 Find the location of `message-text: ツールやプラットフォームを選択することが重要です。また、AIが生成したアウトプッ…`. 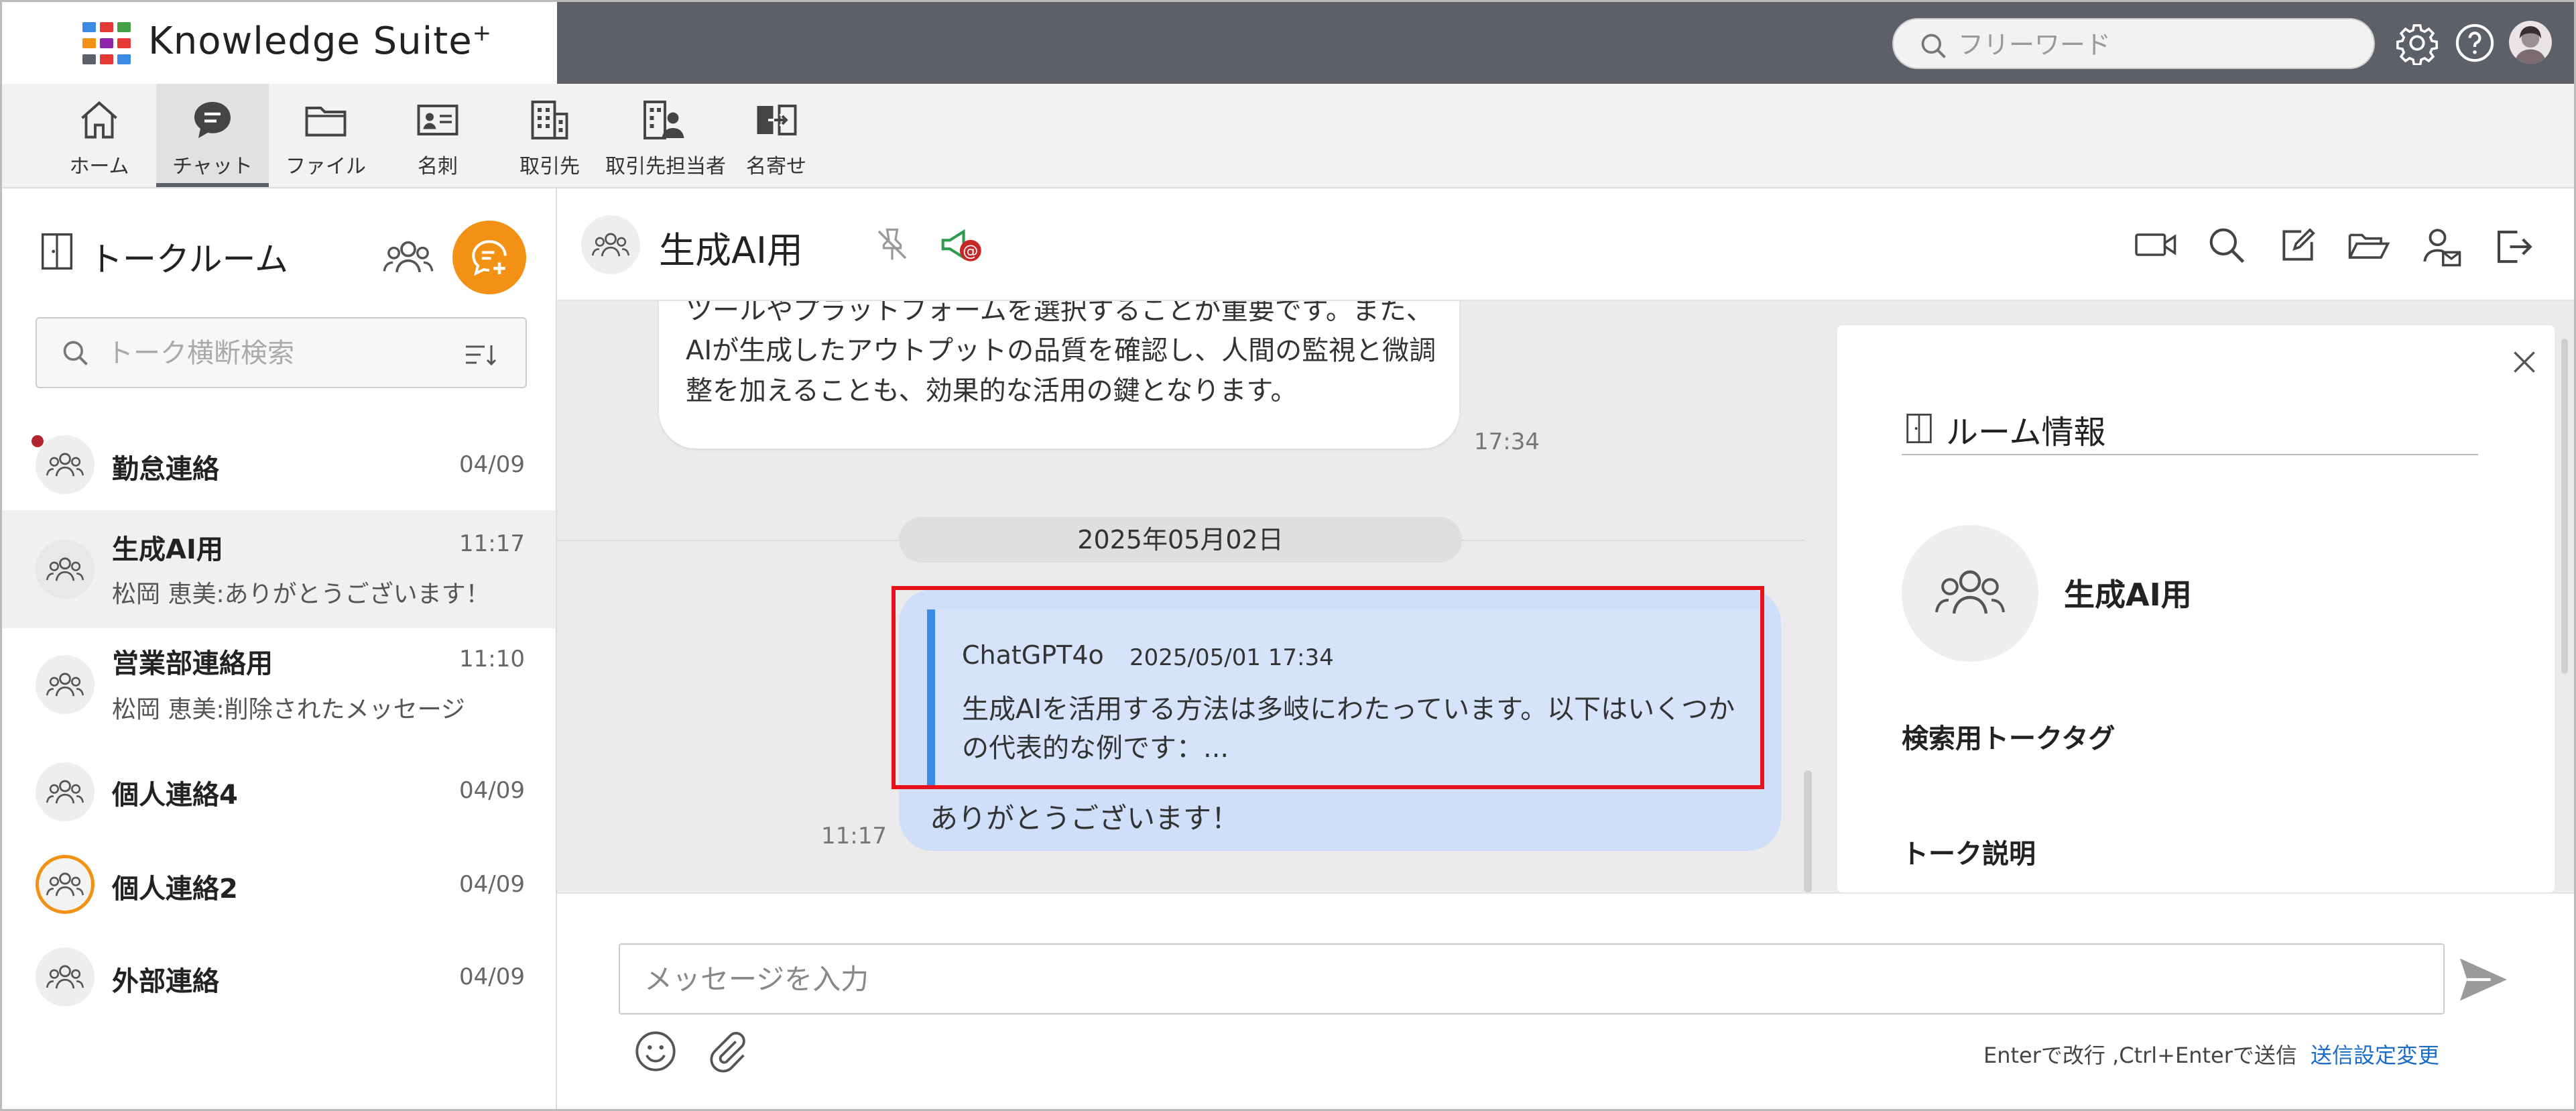

message-text: ツールやプラットフォームを選択することが重要です。また、AIが生成したアウトプッ… is located at coordinates (1061, 353).